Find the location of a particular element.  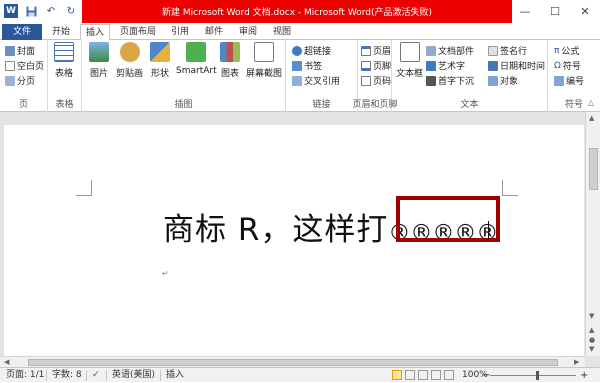

equation-button: π 公式 is located at coordinates (566, 51).